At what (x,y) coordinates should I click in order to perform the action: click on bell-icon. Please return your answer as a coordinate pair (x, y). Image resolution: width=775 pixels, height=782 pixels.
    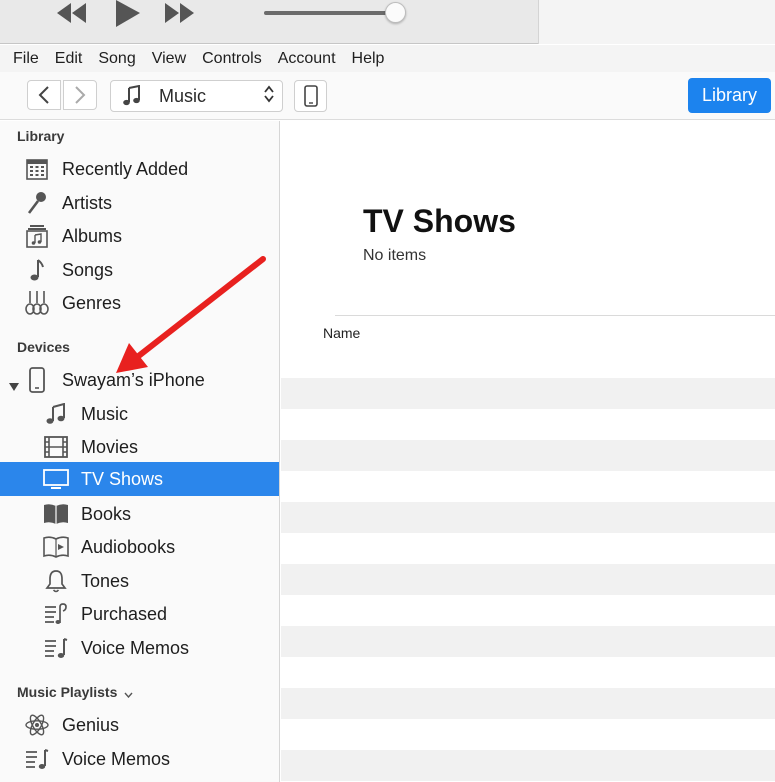
    Looking at the image, I should click on (56, 581).